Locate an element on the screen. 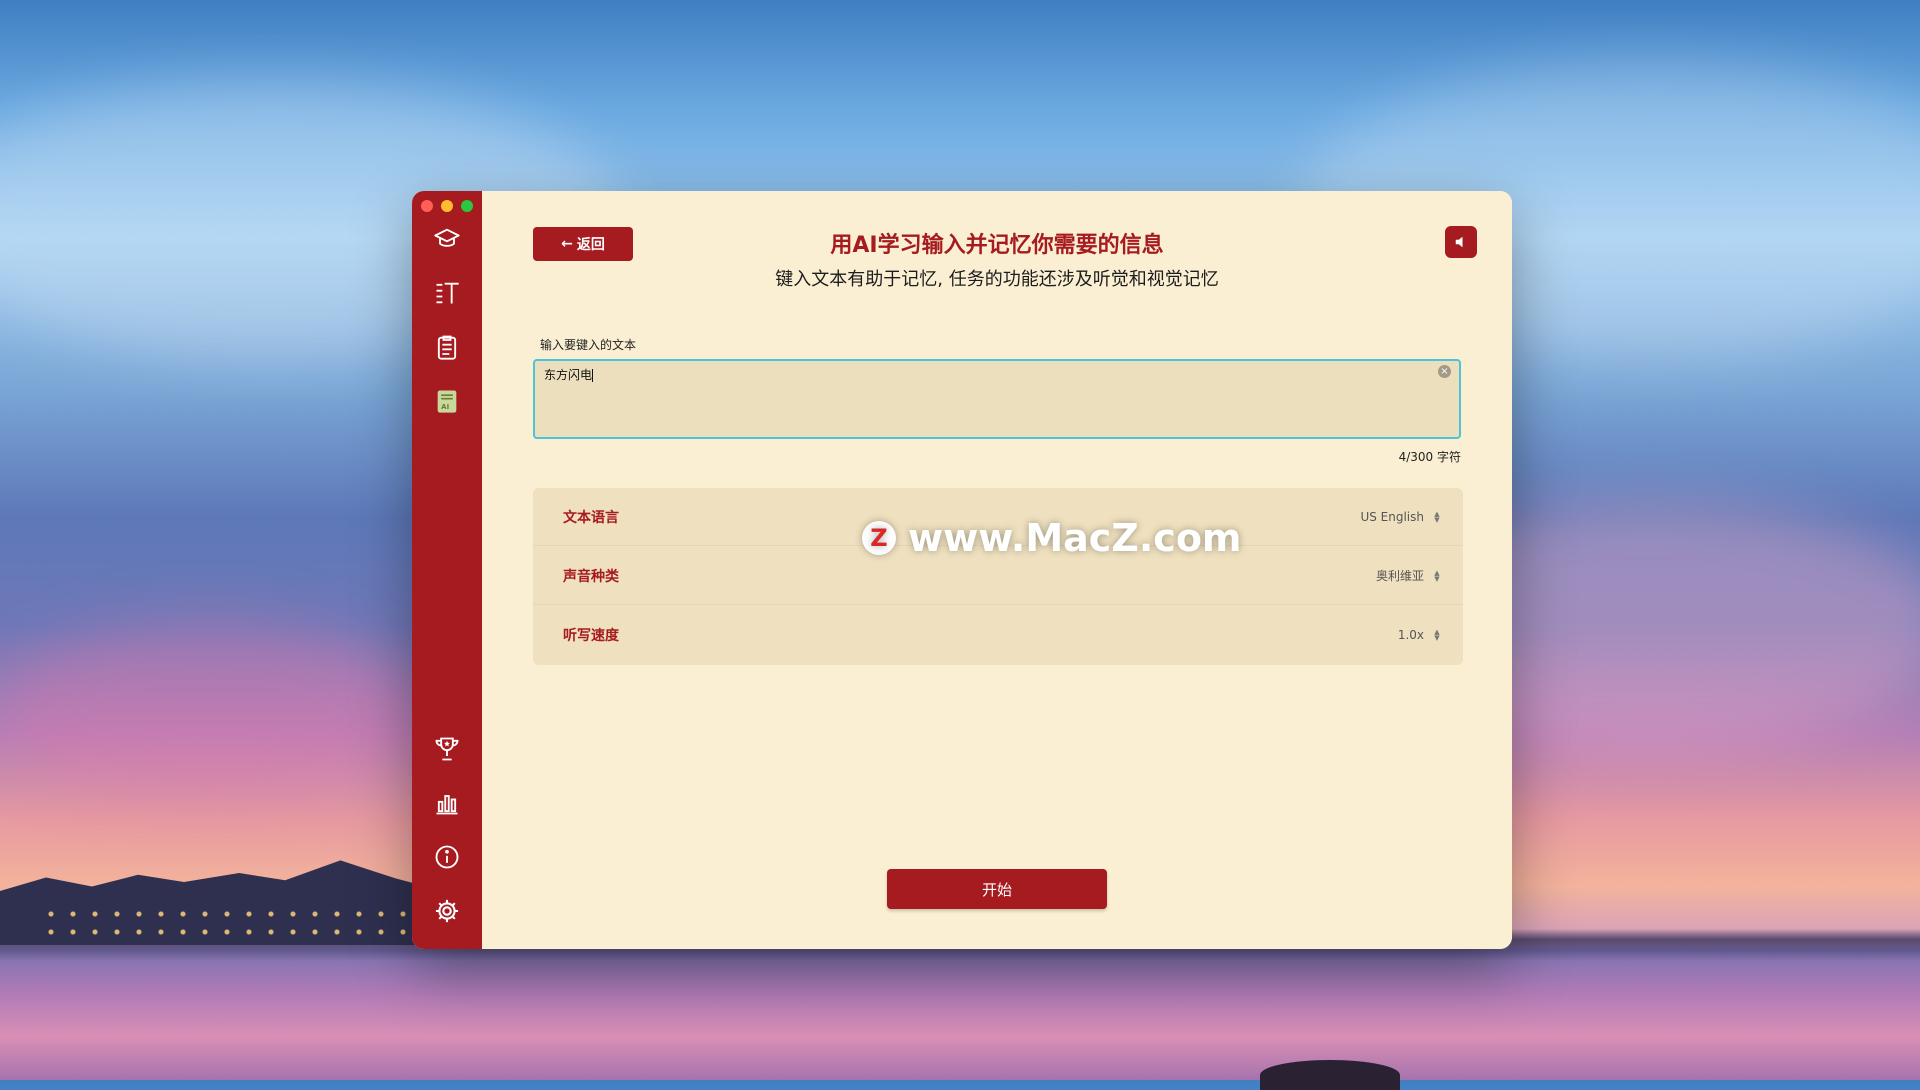 This screenshot has width=1920, height=1090. language-select: US English ▲ ▼ is located at coordinates (1401, 517).